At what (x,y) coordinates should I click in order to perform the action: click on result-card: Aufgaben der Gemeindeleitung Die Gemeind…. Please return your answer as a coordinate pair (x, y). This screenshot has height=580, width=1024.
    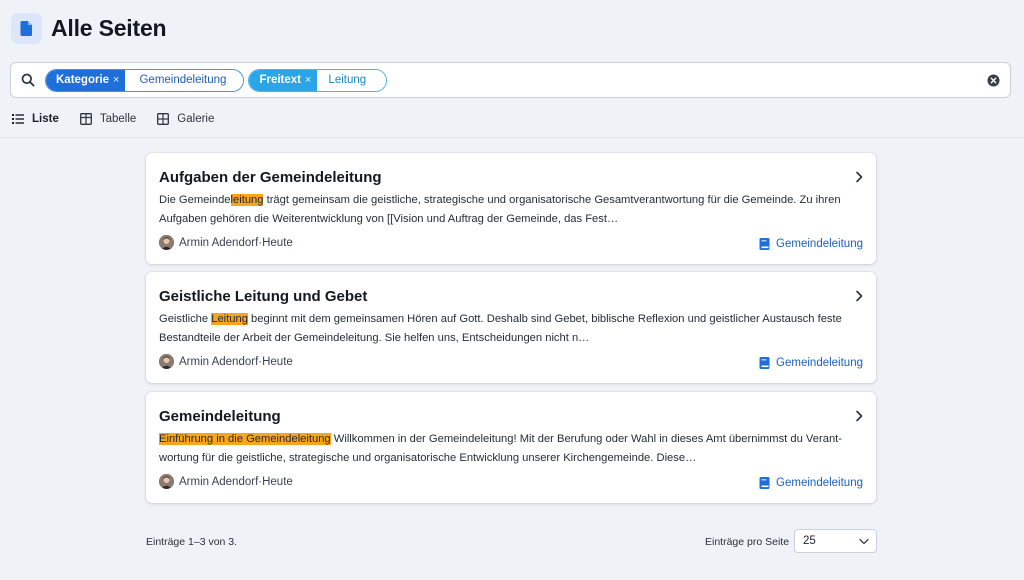
    Looking at the image, I should click on (511, 208).